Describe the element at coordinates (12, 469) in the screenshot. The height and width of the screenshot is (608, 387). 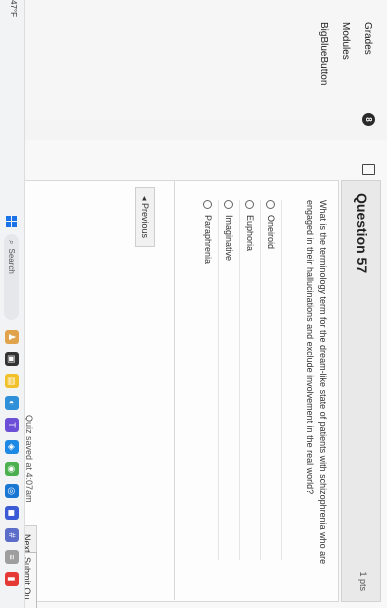
I see `chrome-icon: ◉` at that location.